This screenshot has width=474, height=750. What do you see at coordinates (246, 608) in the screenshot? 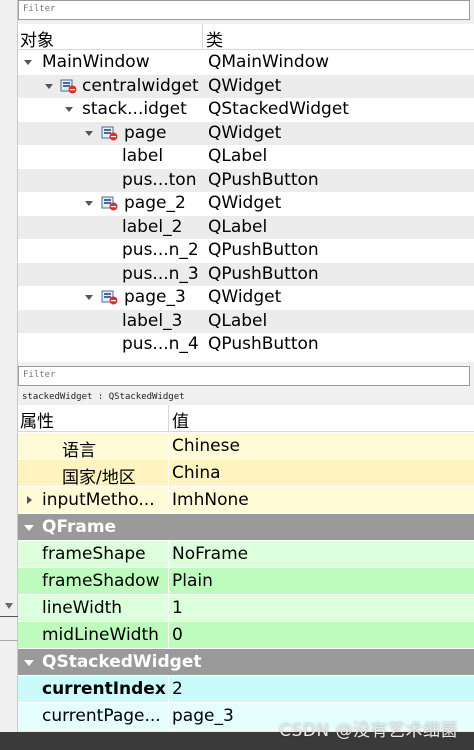
I see `property-row-linewidth: lineWidth 1` at bounding box center [246, 608].